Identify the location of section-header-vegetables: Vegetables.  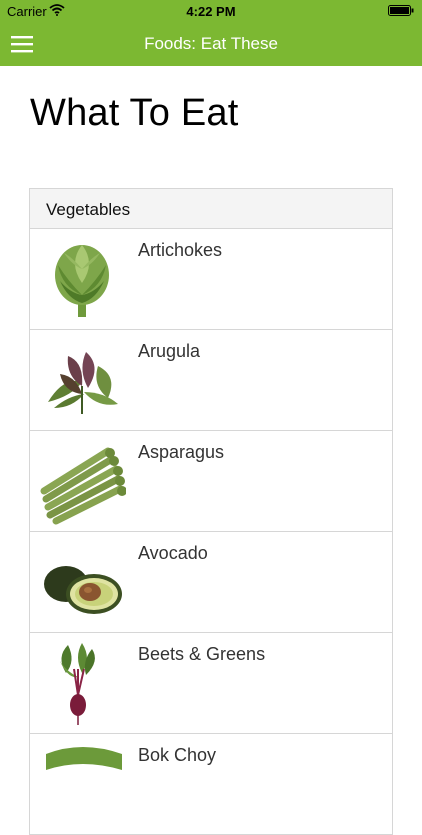
(211, 209).